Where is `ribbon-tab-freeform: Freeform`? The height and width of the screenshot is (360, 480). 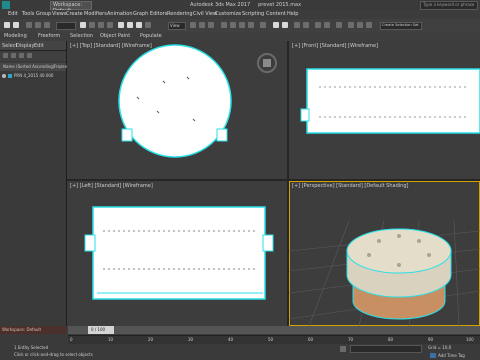 ribbon-tab-freeform: Freeform is located at coordinates (49, 36).